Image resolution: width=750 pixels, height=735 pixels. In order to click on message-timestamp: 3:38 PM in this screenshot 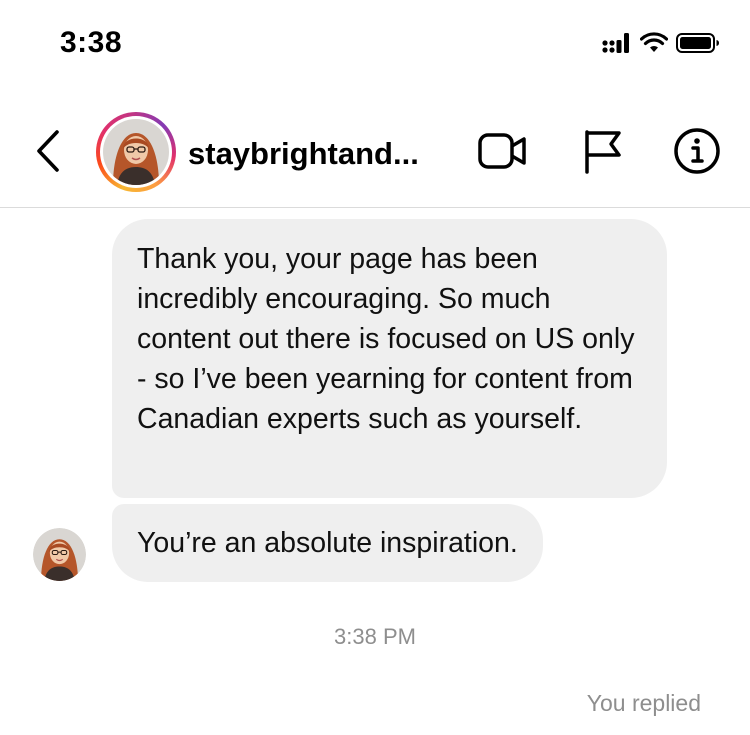, I will do `click(375, 636)`.